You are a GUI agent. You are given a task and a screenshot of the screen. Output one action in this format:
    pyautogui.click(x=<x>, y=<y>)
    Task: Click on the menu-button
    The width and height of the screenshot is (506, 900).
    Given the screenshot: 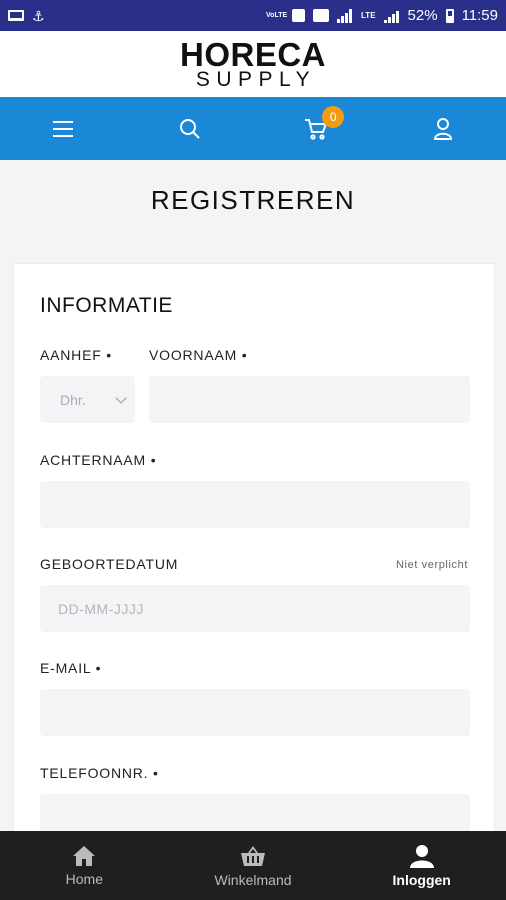 What is the action you would take?
    pyautogui.click(x=63, y=129)
    